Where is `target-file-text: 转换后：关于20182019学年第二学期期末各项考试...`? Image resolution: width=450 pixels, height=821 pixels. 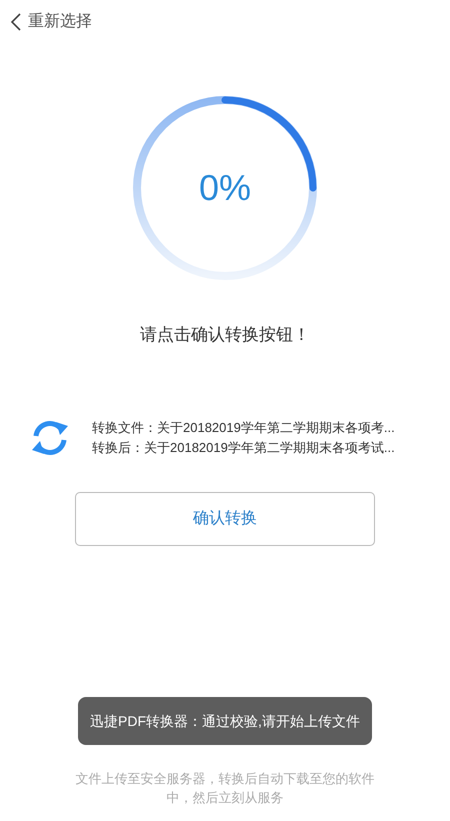
target-file-text: 转换后：关于20182019学年第二学期期末各项考试... is located at coordinates (243, 447).